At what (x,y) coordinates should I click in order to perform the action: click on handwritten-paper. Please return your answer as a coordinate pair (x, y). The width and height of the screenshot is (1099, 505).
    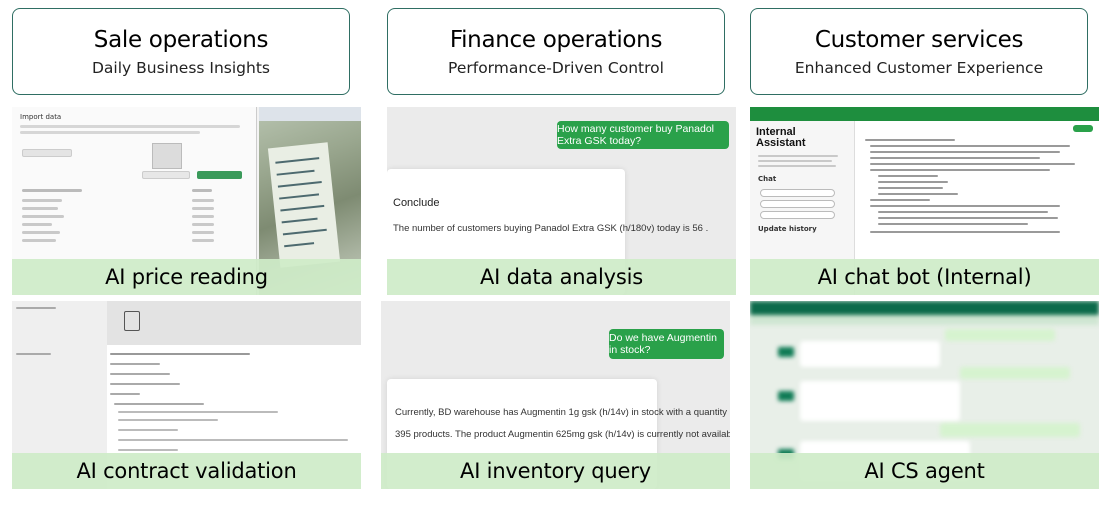
    Looking at the image, I should click on (304, 205).